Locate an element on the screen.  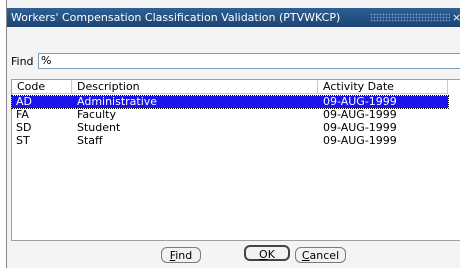
find-label: Find is located at coordinates (22, 61).